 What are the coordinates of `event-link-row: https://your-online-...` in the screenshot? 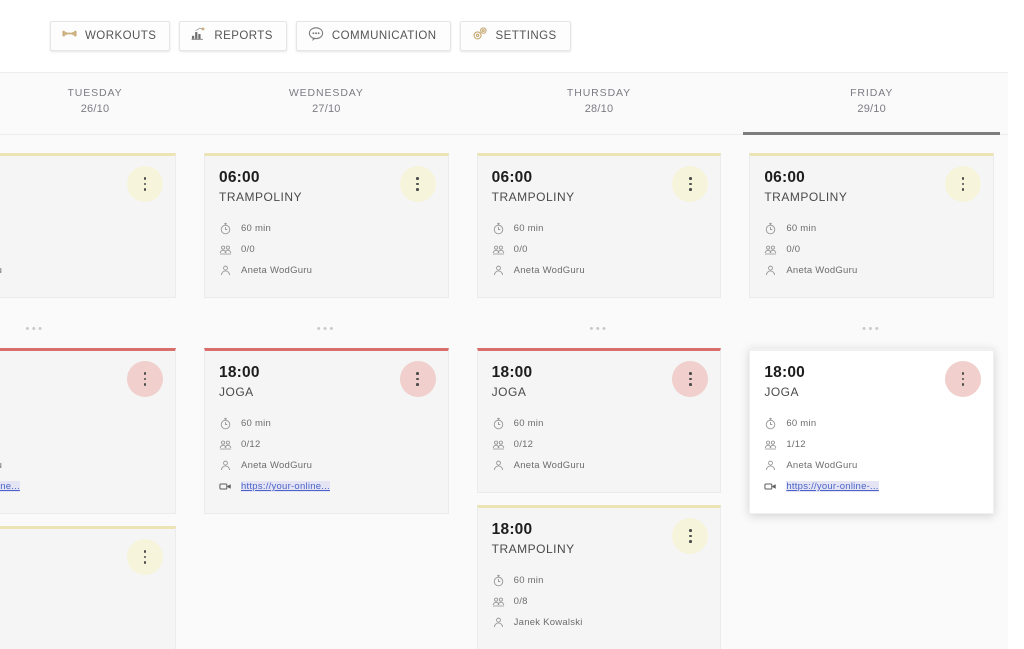 It's located at (871, 486).